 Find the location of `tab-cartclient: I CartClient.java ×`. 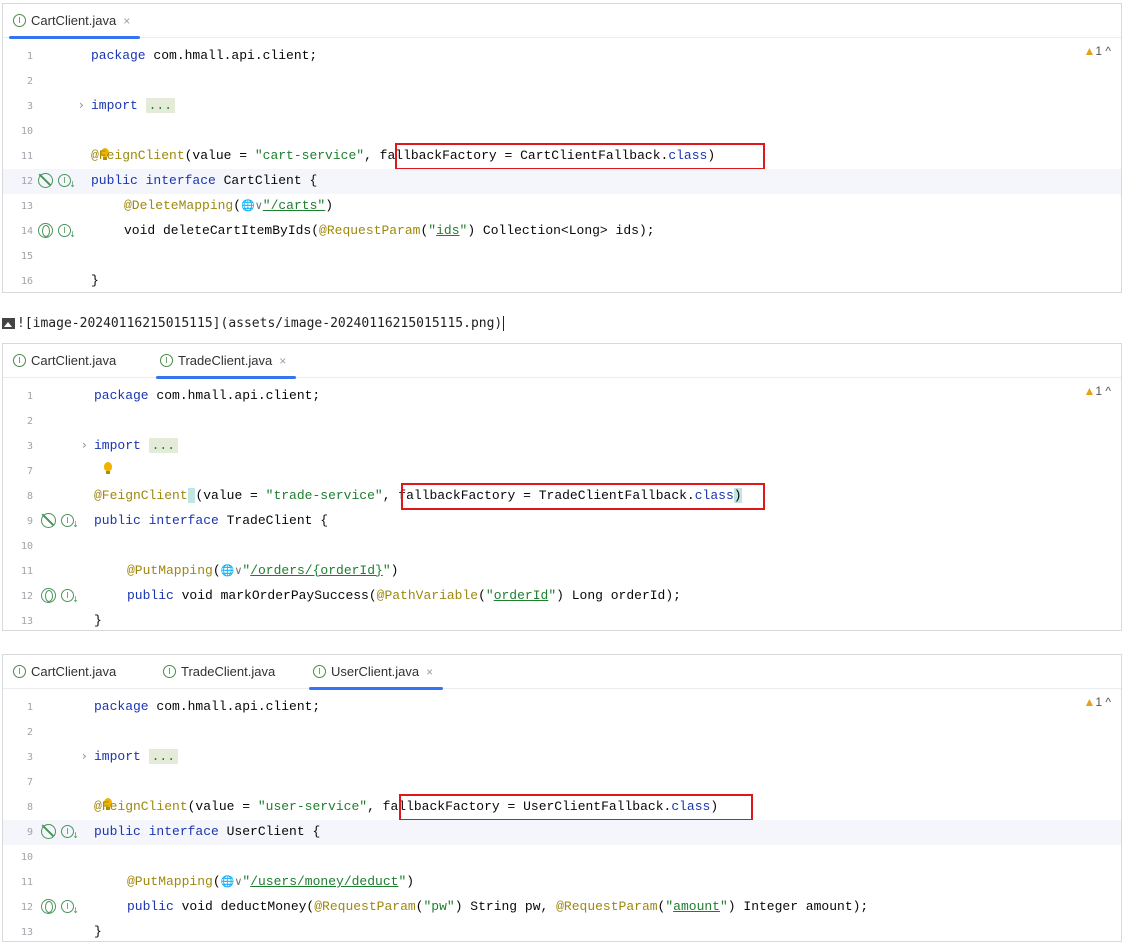

tab-cartclient: I CartClient.java × is located at coordinates (74, 21).